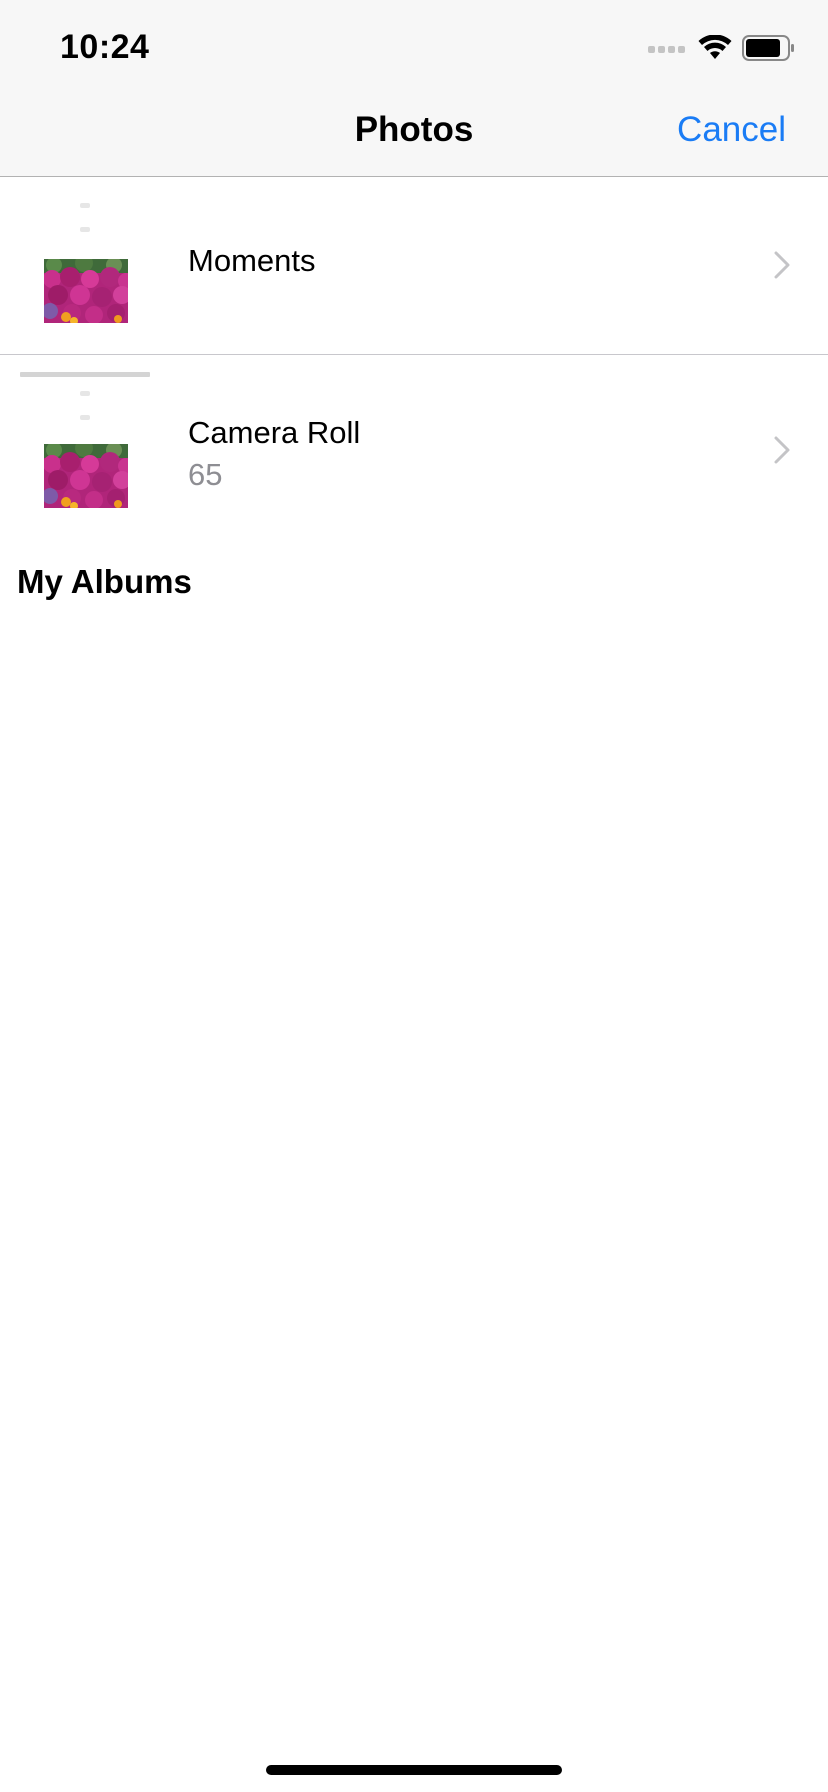 The height and width of the screenshot is (1792, 828). What do you see at coordinates (205, 474) in the screenshot?
I see `album-photo-count: 65` at bounding box center [205, 474].